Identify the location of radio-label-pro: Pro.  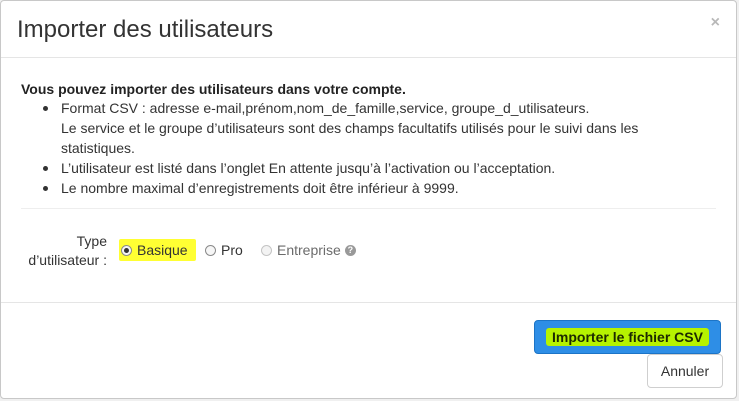
(232, 250).